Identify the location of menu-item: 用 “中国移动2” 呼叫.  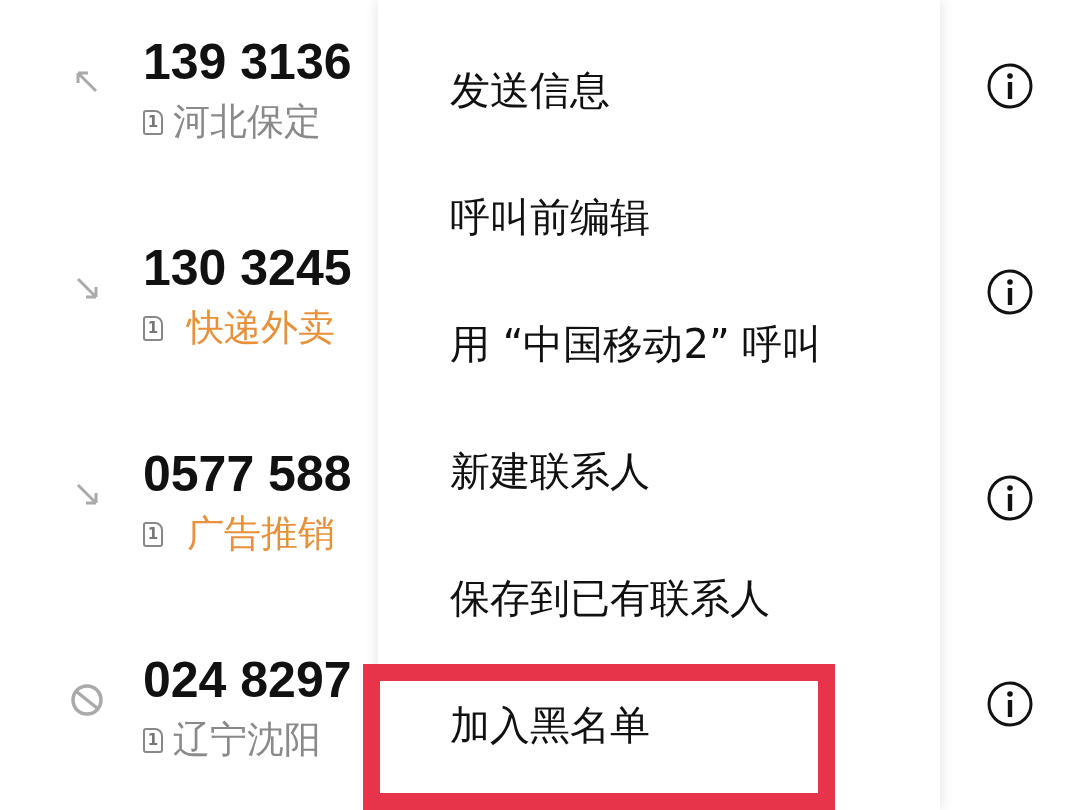
(636, 344).